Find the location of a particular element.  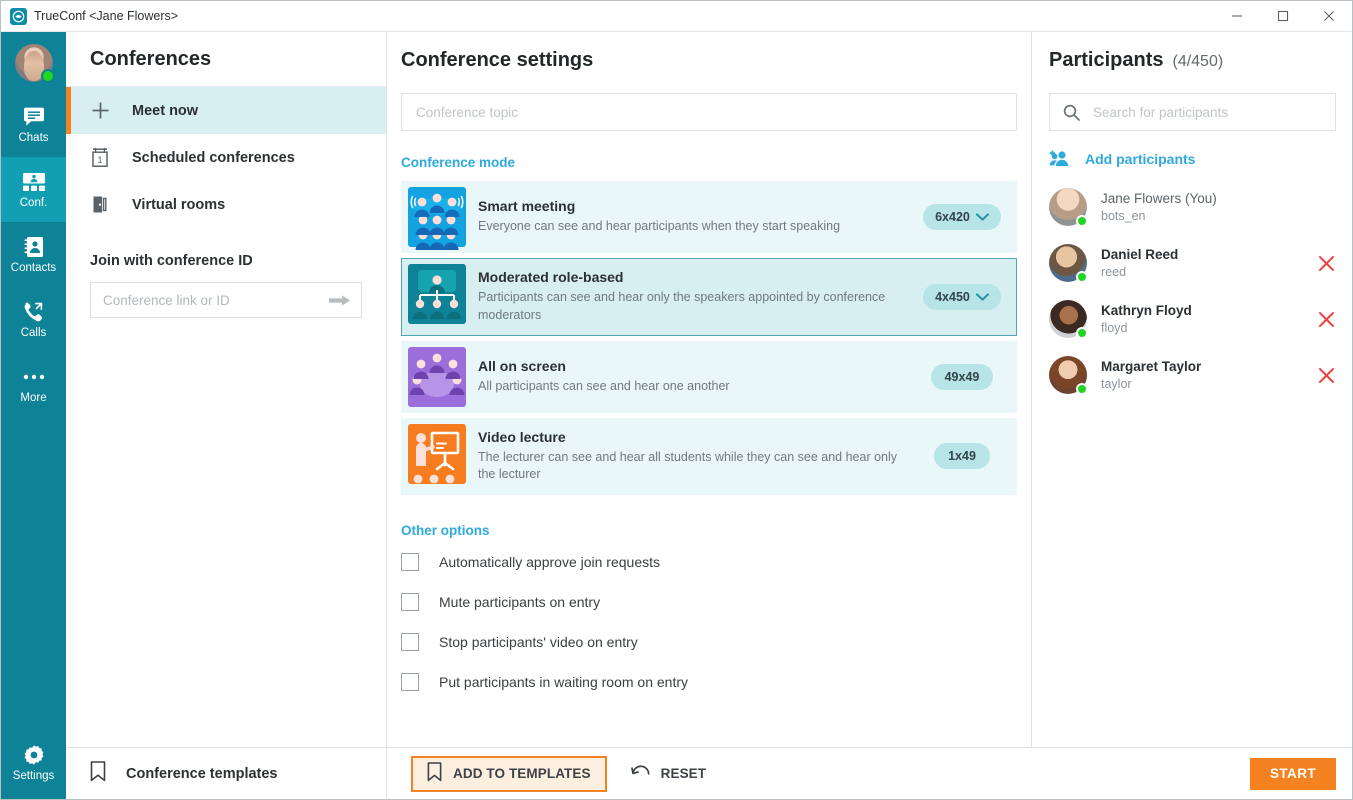

nav-item-meet-now: Meet now is located at coordinates (226, 110).